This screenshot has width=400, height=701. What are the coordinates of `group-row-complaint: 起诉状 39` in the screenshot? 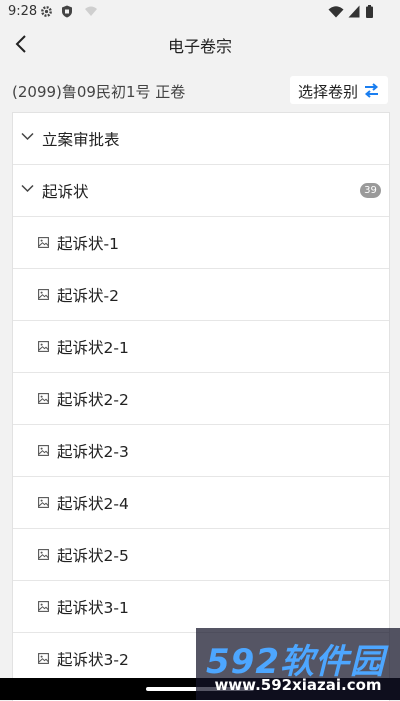 It's located at (201, 191).